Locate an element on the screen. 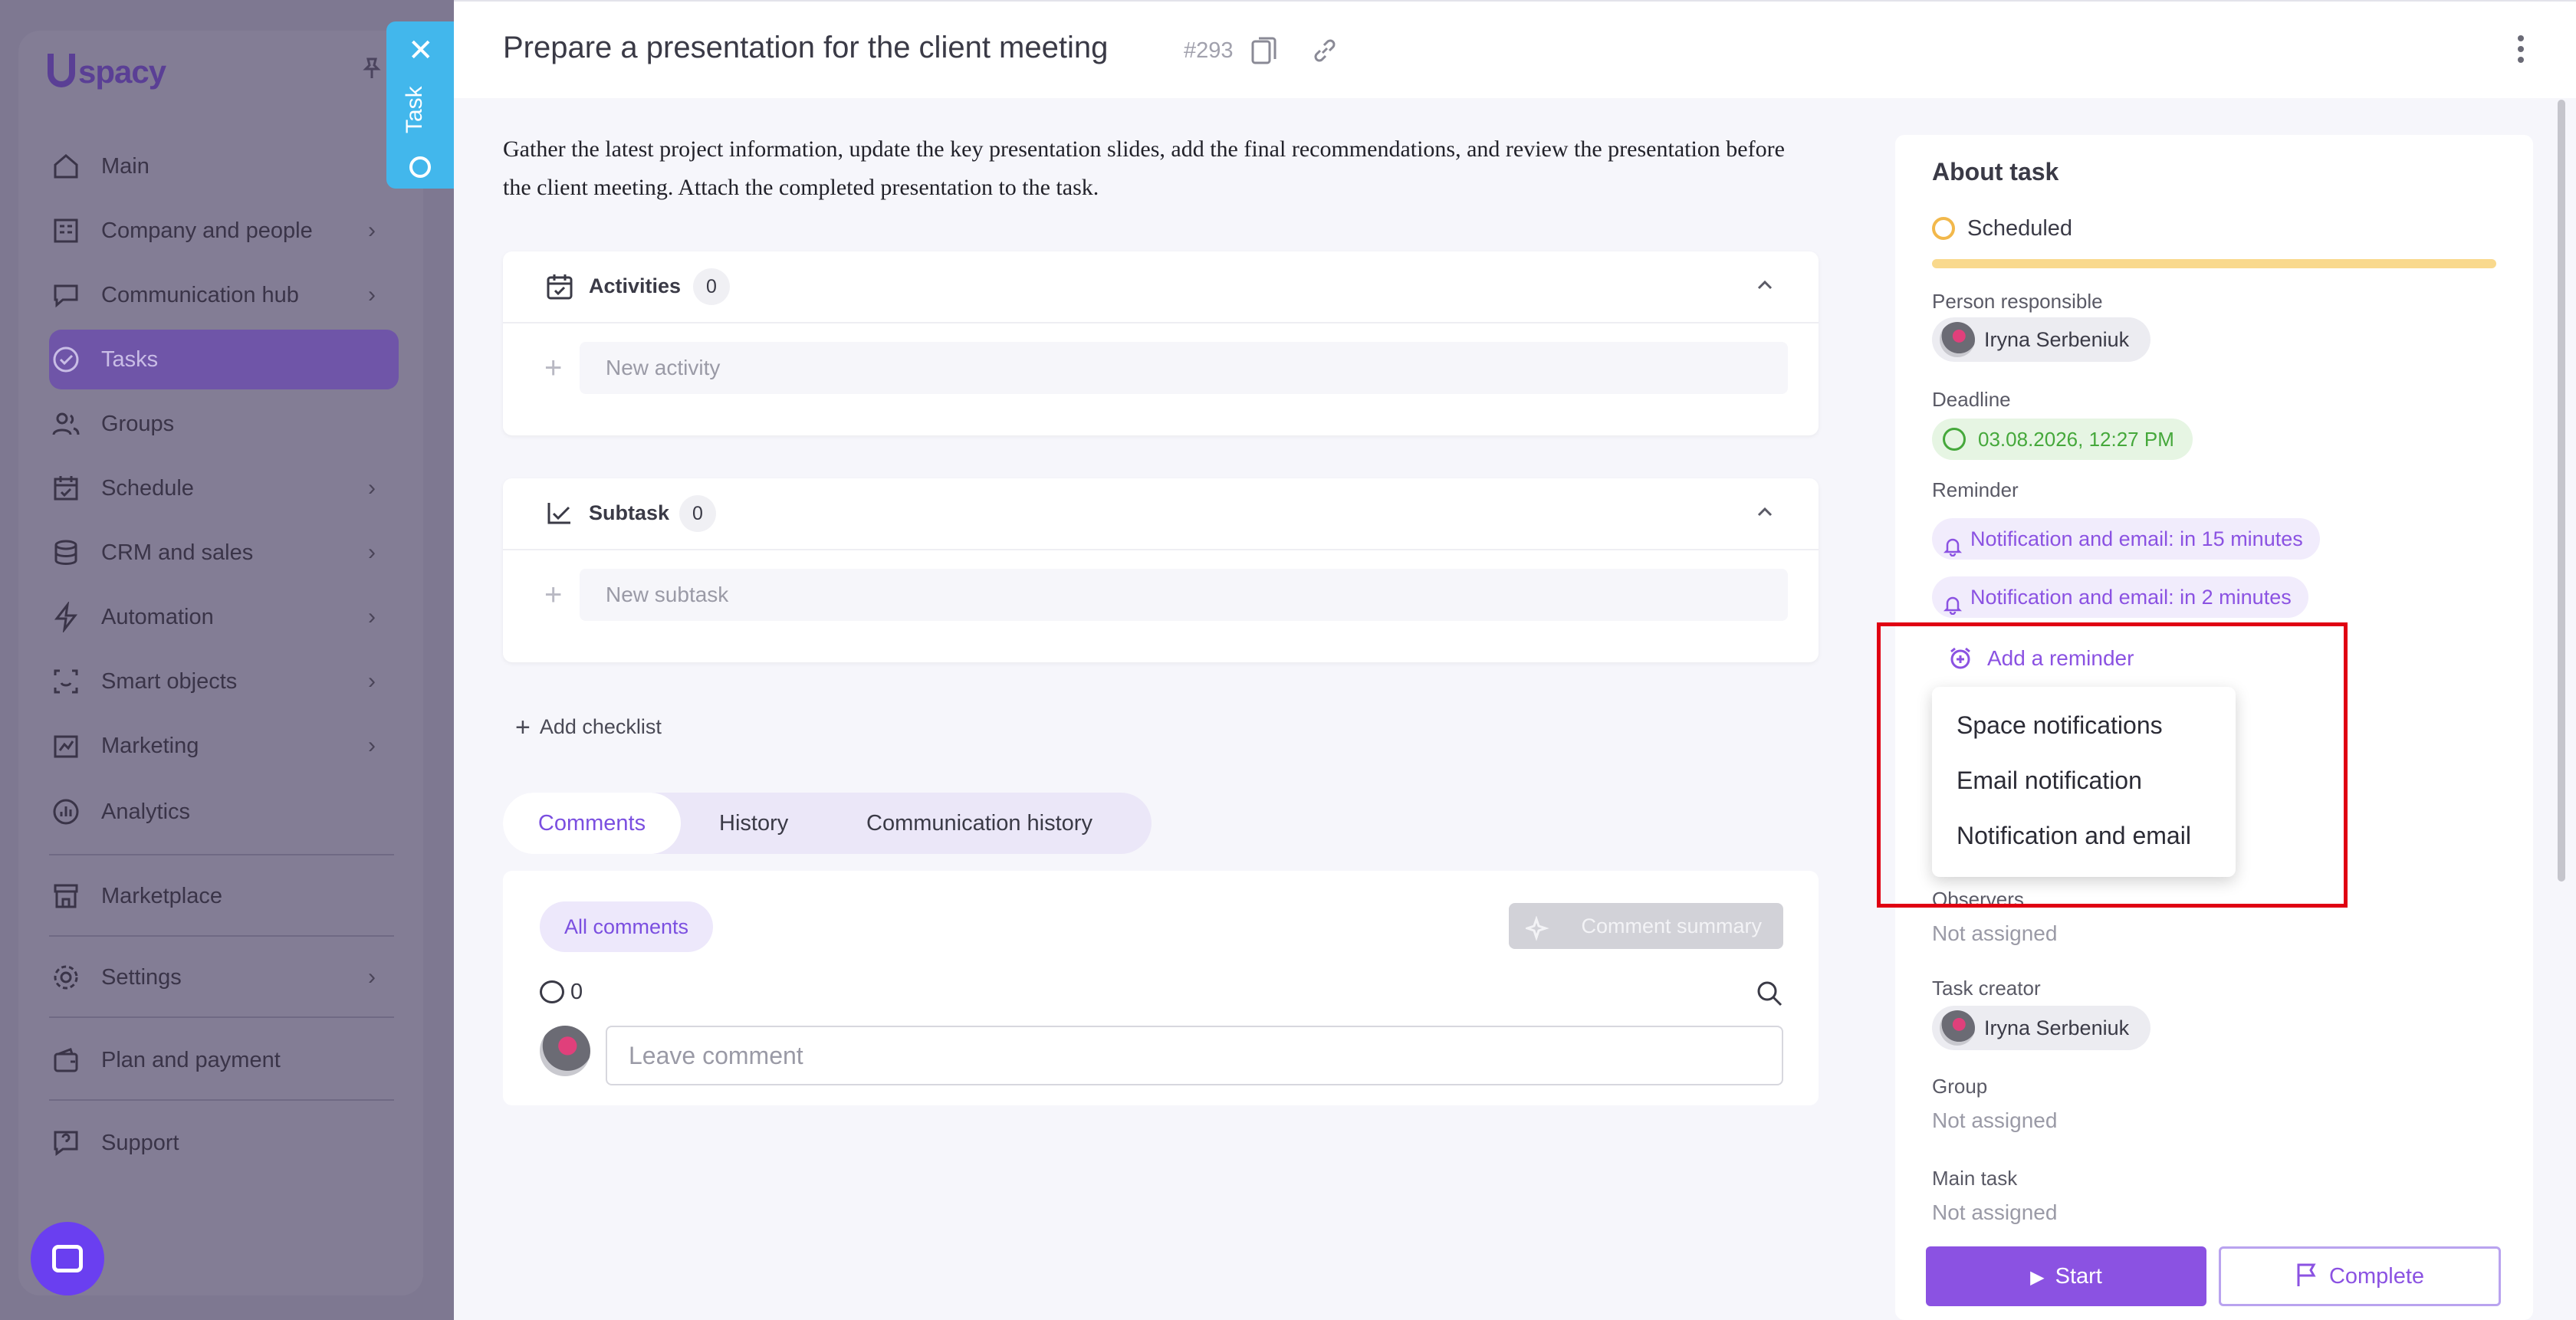  chat-widget-button is located at coordinates (67, 1258).